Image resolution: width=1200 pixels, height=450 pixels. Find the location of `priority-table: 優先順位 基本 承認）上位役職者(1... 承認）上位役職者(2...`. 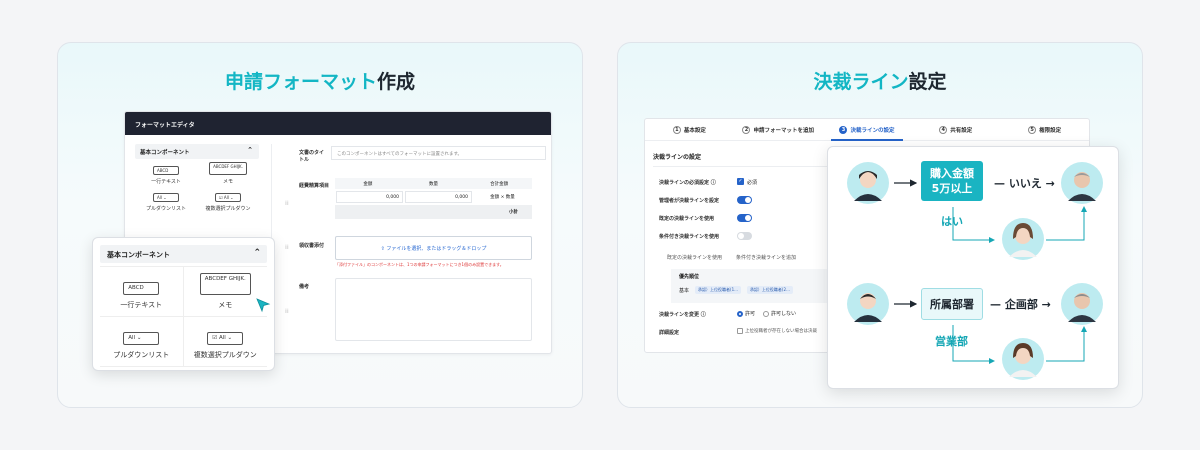

priority-table: 優先順位 基本 承認）上位役職者(1... 承認）上位役職者(2... is located at coordinates (756, 286).